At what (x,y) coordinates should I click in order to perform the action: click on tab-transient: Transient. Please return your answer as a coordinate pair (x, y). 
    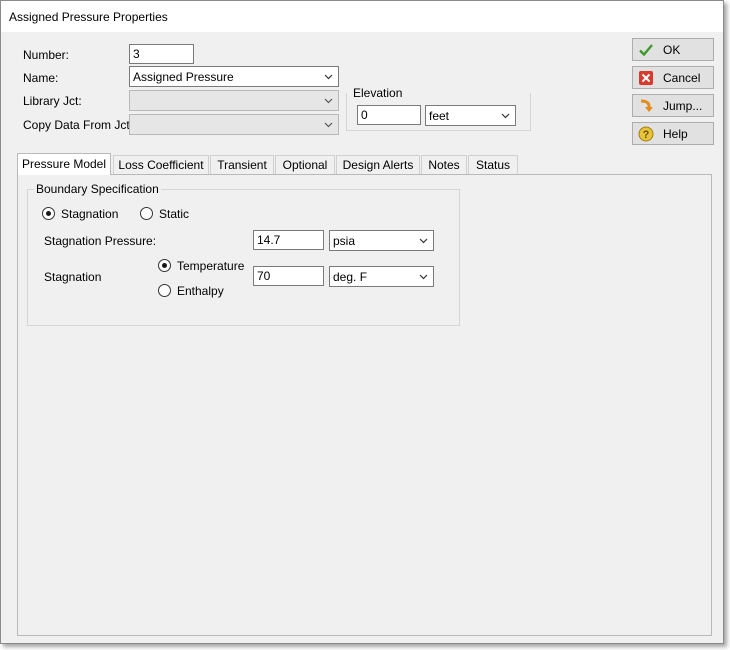
    Looking at the image, I should click on (242, 164).